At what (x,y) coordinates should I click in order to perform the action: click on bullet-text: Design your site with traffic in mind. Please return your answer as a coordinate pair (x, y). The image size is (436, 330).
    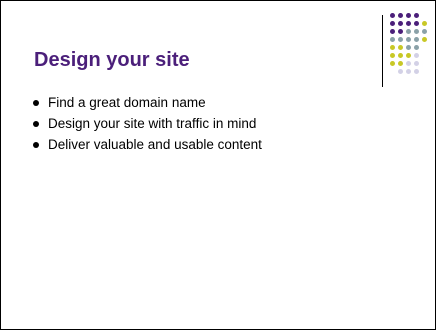
    Looking at the image, I should click on (152, 123).